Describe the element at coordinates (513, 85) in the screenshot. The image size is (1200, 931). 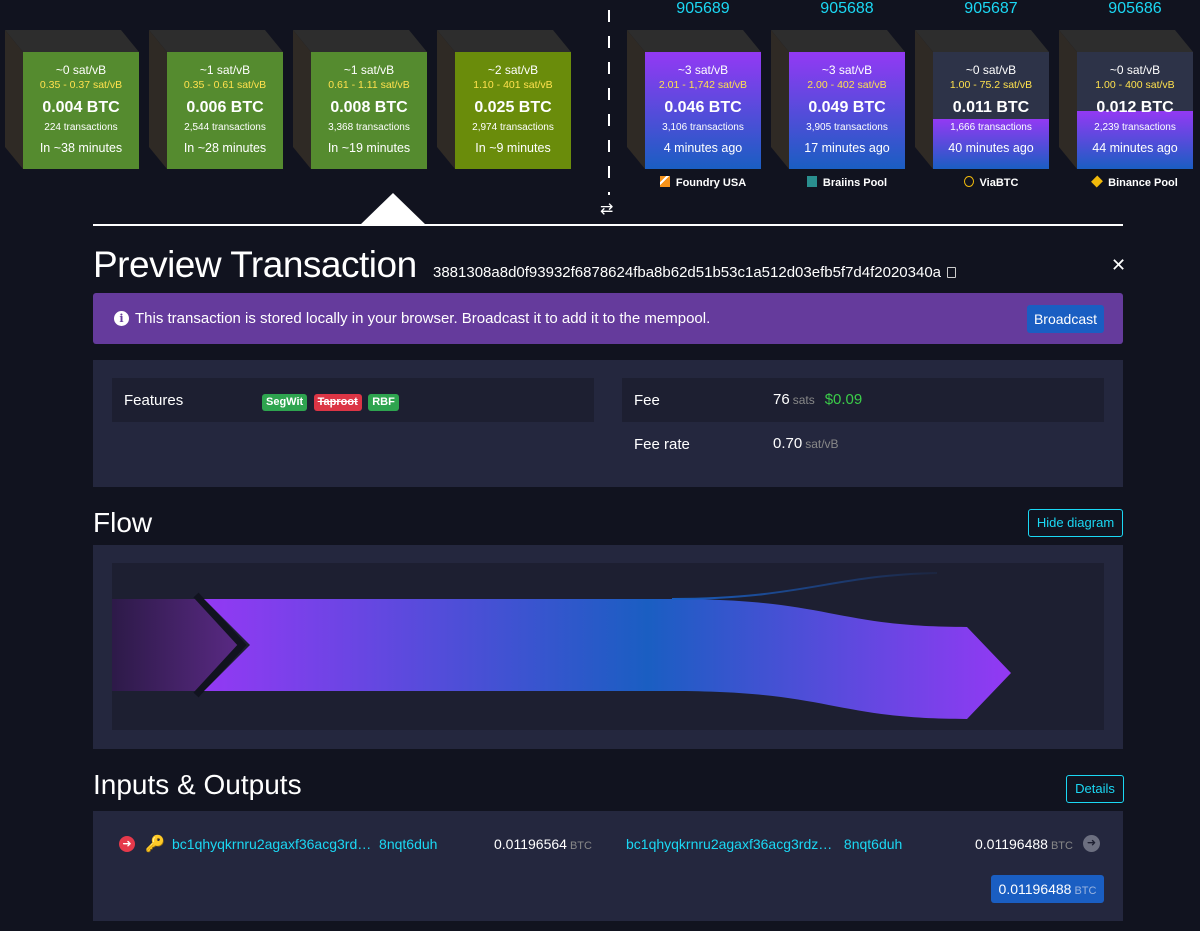
I see `block-fee-range: 1.10 - 401 sat/vB` at that location.